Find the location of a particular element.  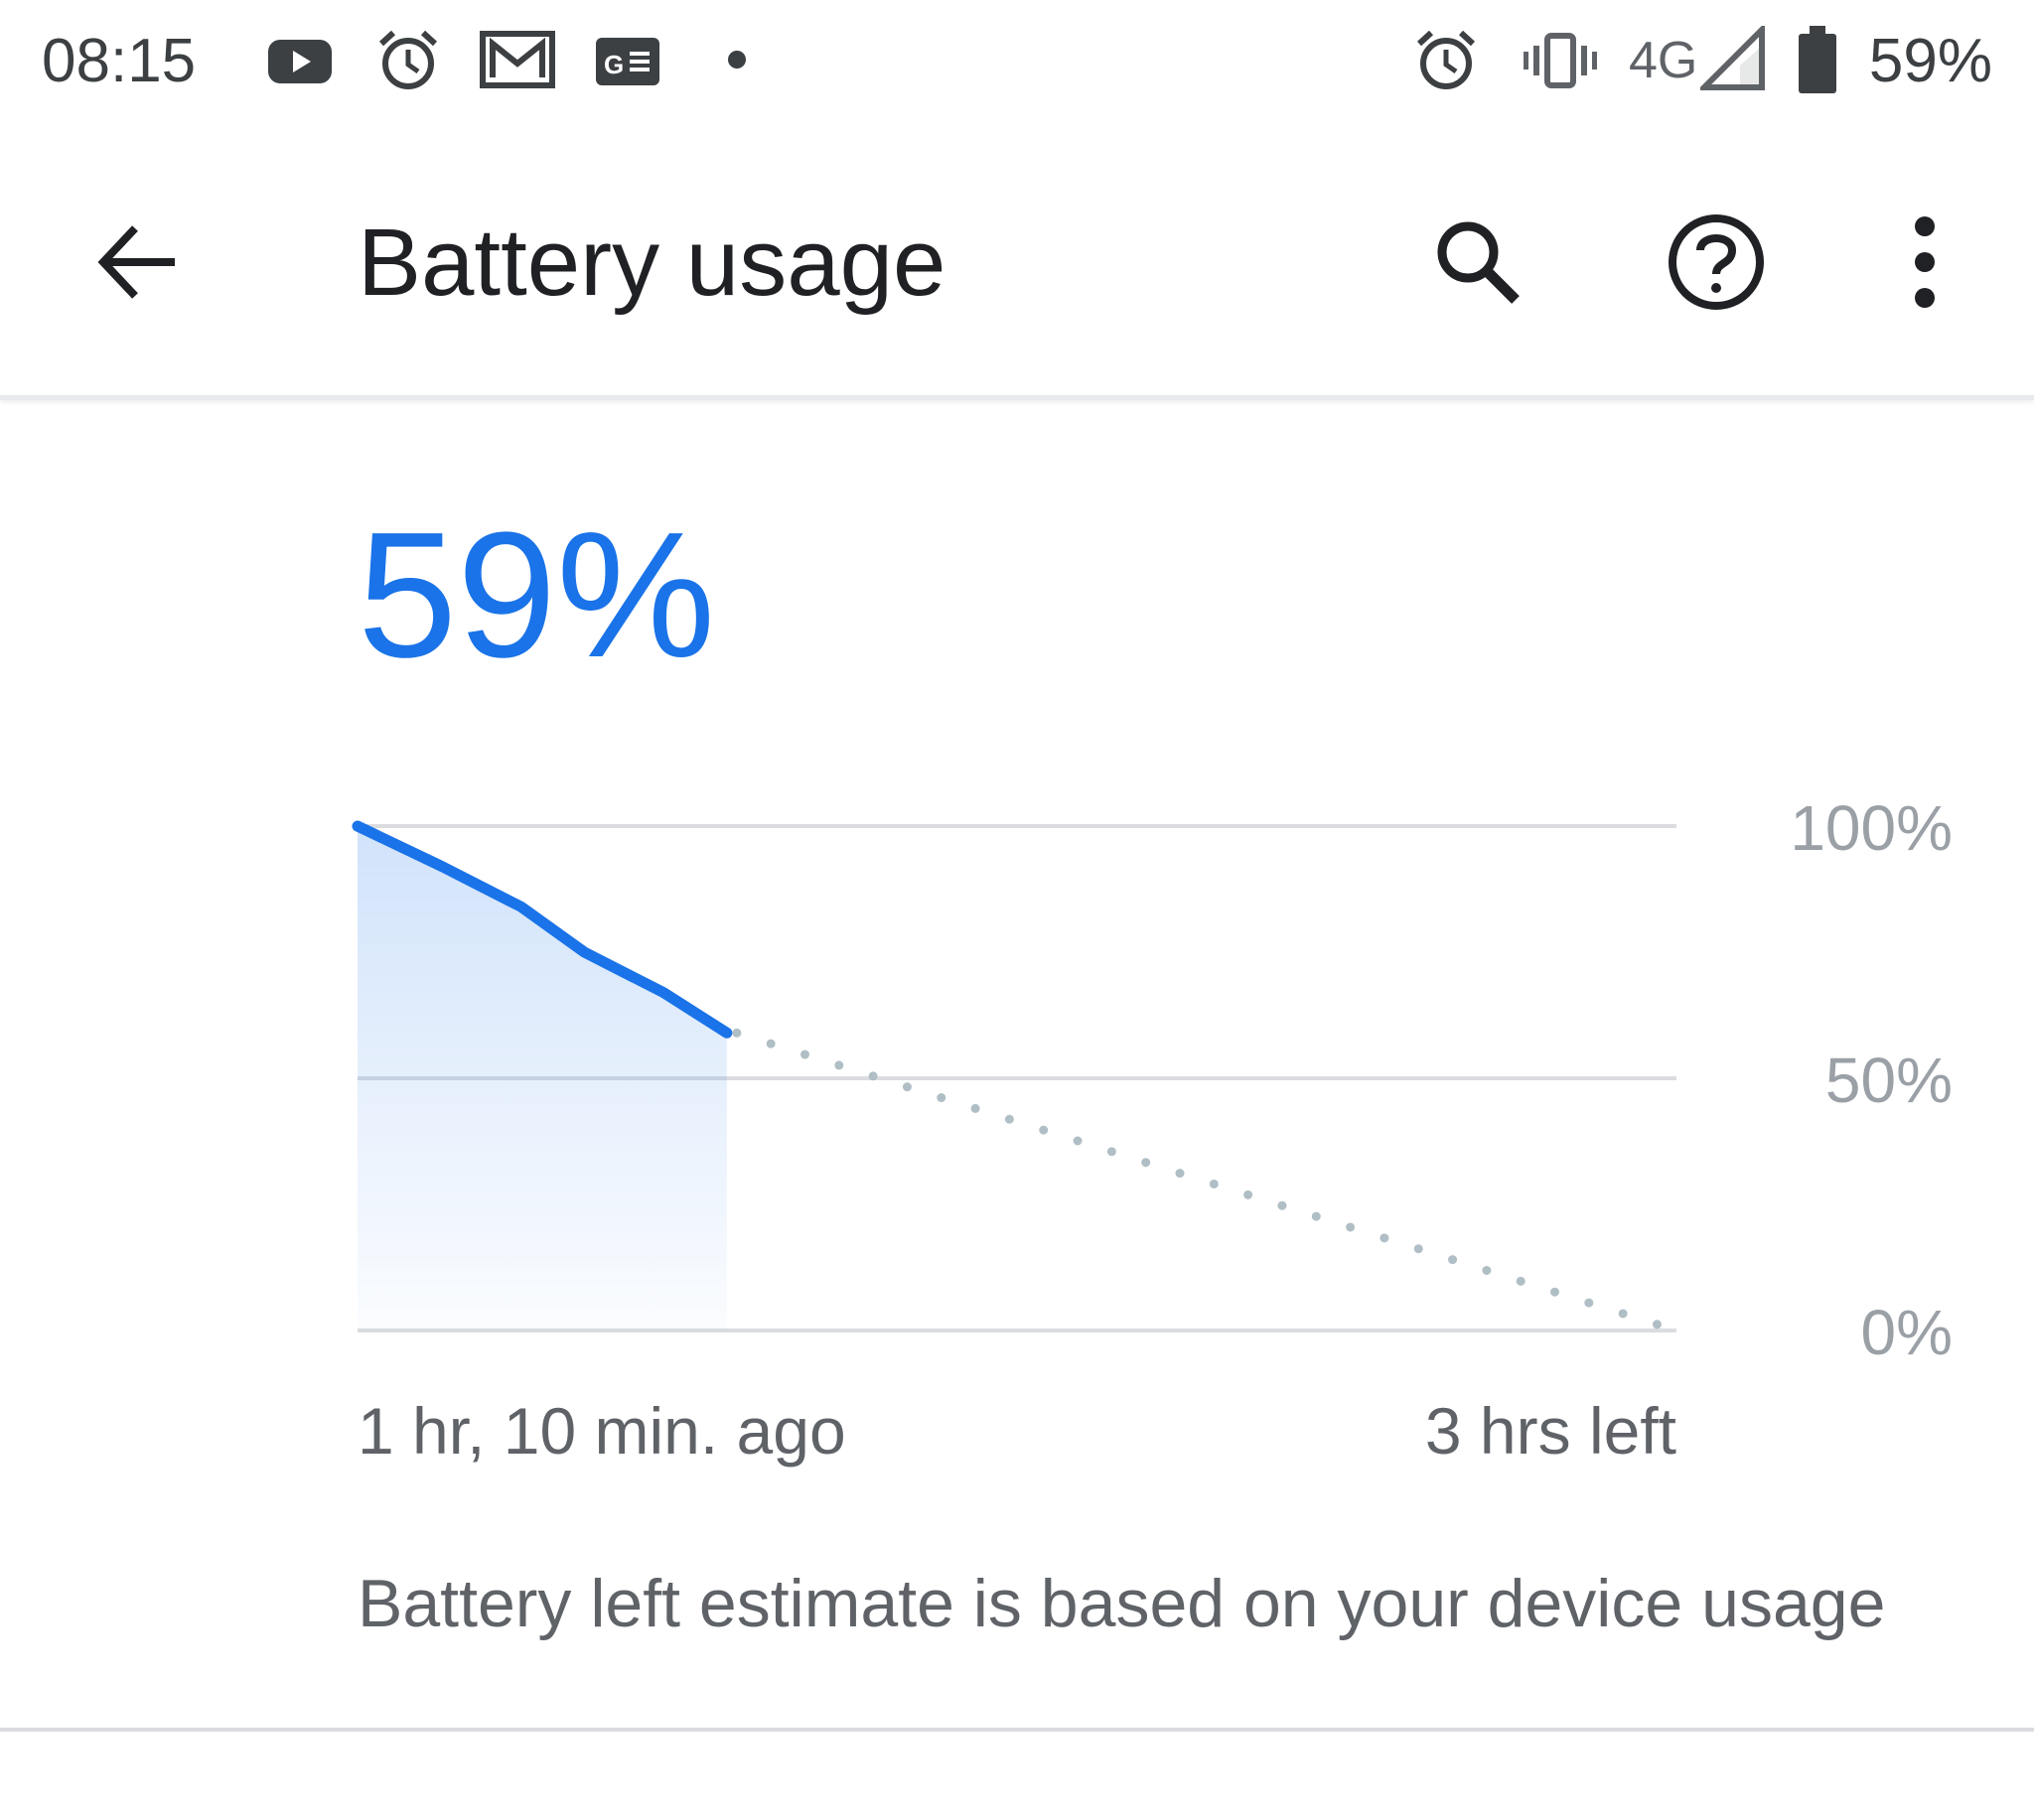

y-tick-label: 50% is located at coordinates (1889, 1080).